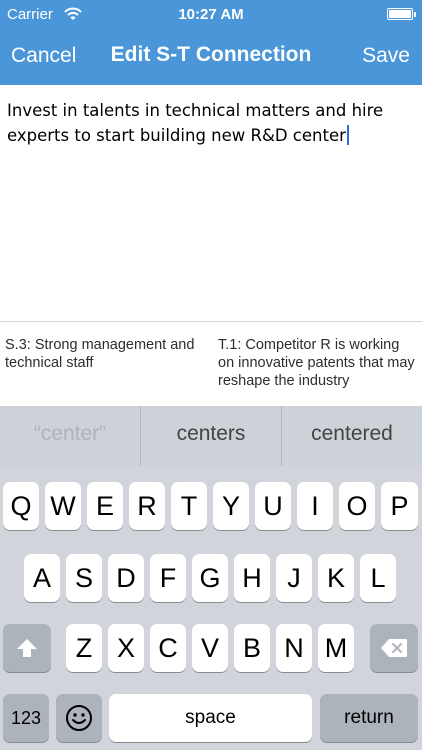 Image resolution: width=422 pixels, height=750 pixels. Describe the element at coordinates (399, 506) in the screenshot. I see `key-p: P` at that location.